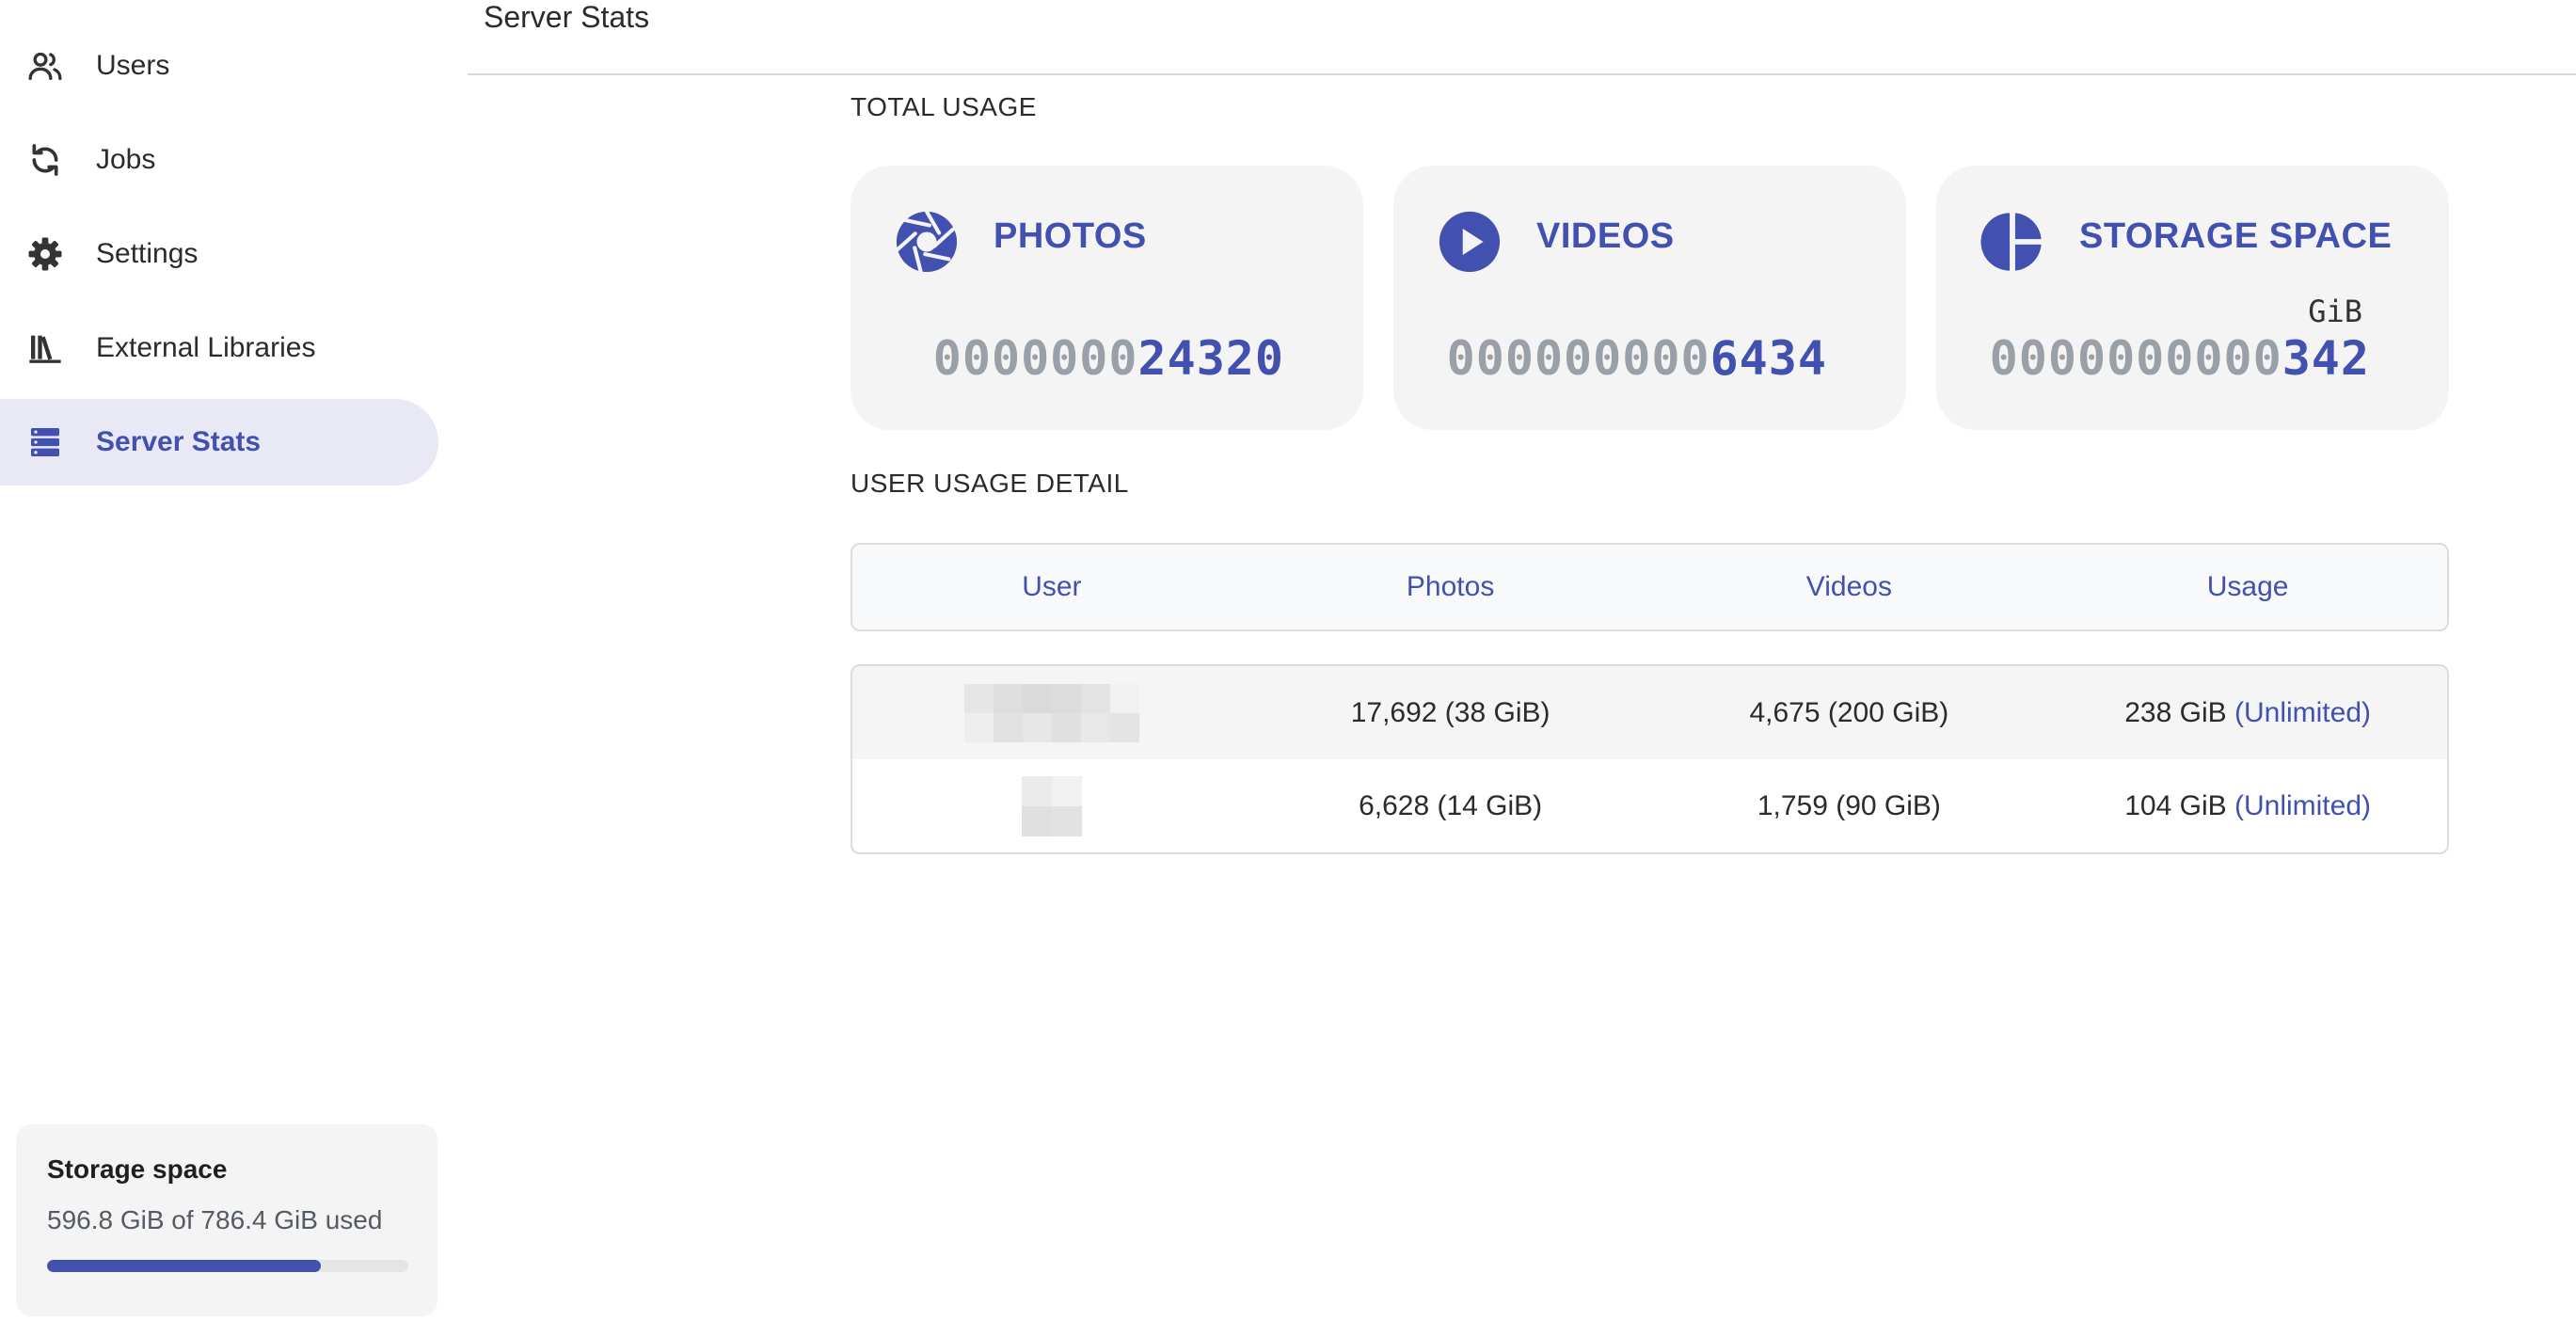  Describe the element at coordinates (1450, 712) in the screenshot. I see `photos-cell: 17,692 (38 GiB)` at that location.